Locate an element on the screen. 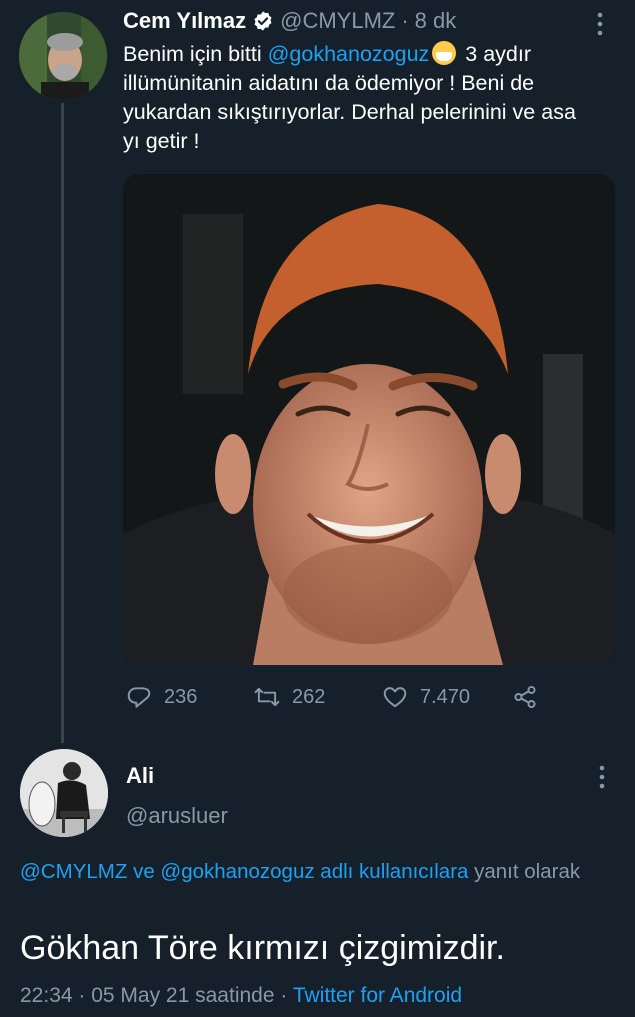  face-with-medical-mask-icon is located at coordinates (444, 53).